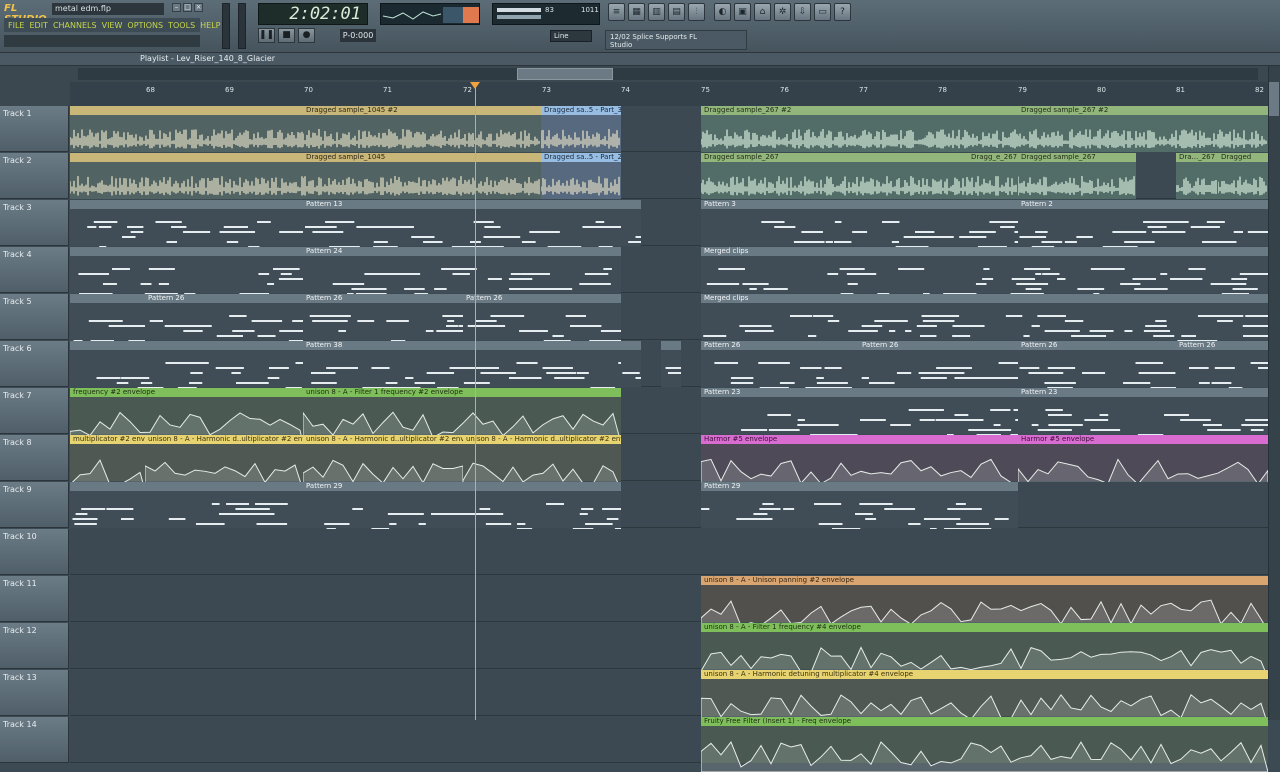  Describe the element at coordinates (422, 176) in the screenshot. I see `playlist-clip: Dragged sample_1045` at that location.